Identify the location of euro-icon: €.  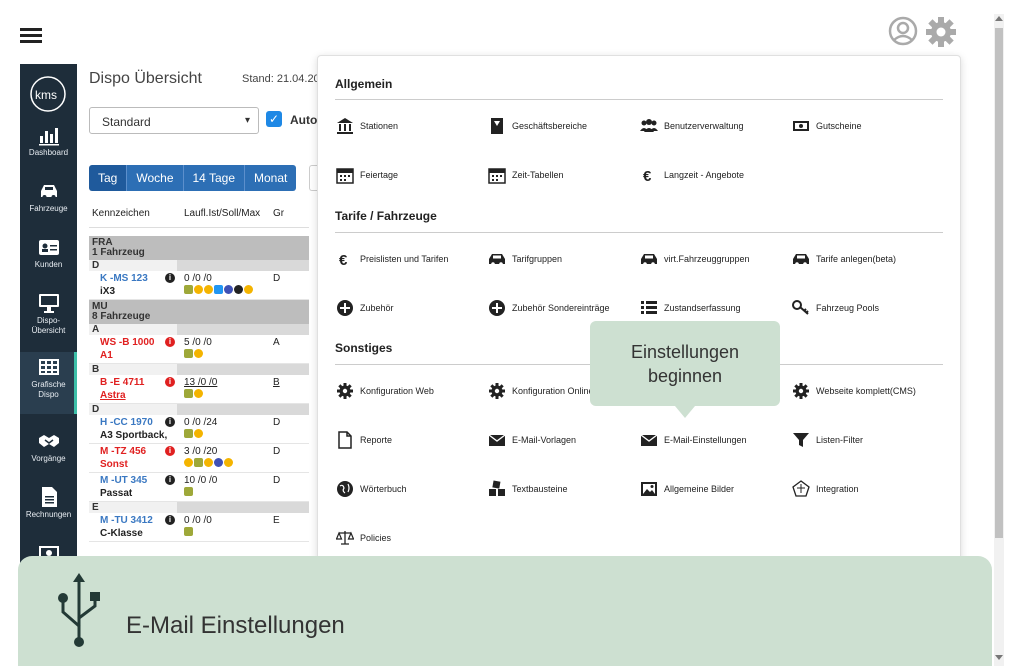
(343, 260).